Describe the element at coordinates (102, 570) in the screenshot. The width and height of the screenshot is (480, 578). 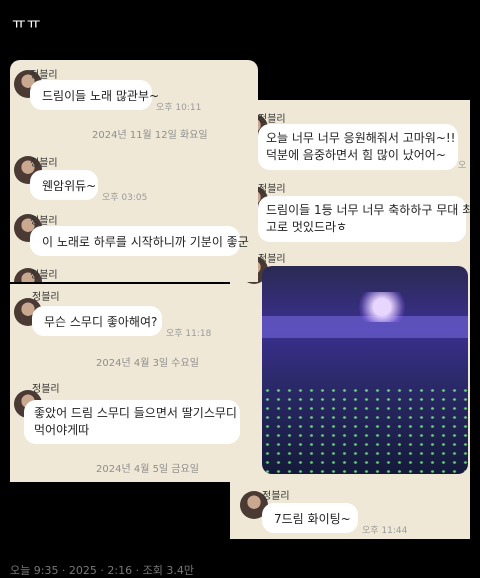
I see `post-meta-text: 오늘 9:35 · 2025 · 2:16 · 조회 3.4만` at that location.